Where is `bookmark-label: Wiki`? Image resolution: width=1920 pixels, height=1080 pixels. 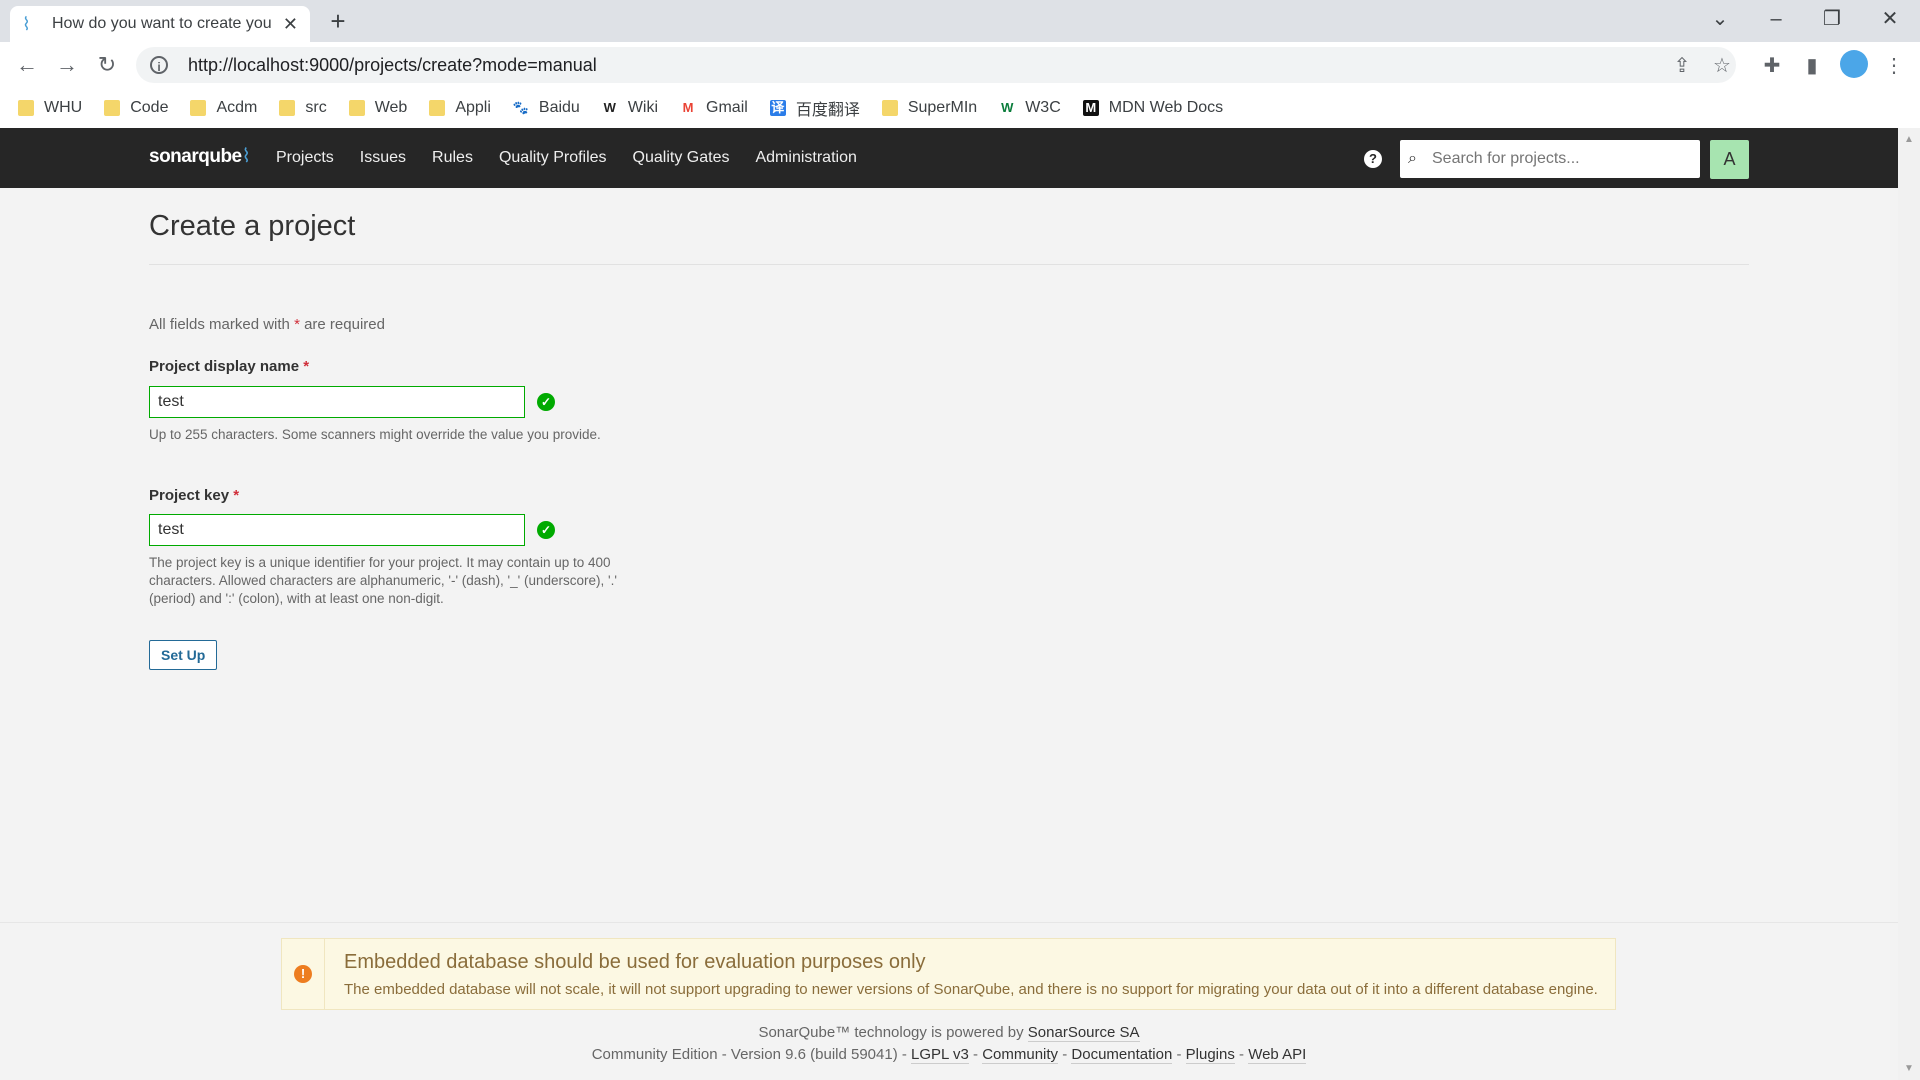 bookmark-label: Wiki is located at coordinates (643, 107).